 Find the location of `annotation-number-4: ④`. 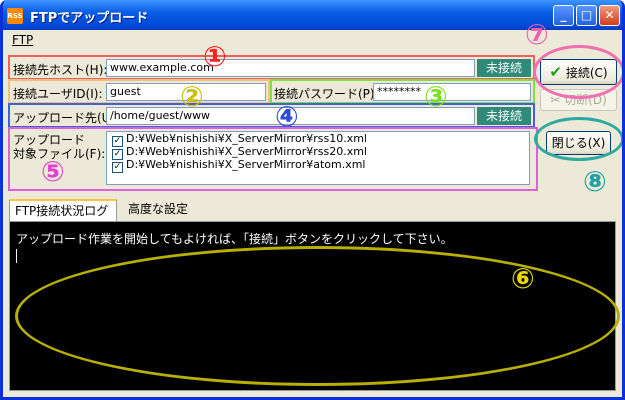

annotation-number-4: ④ is located at coordinates (287, 116).